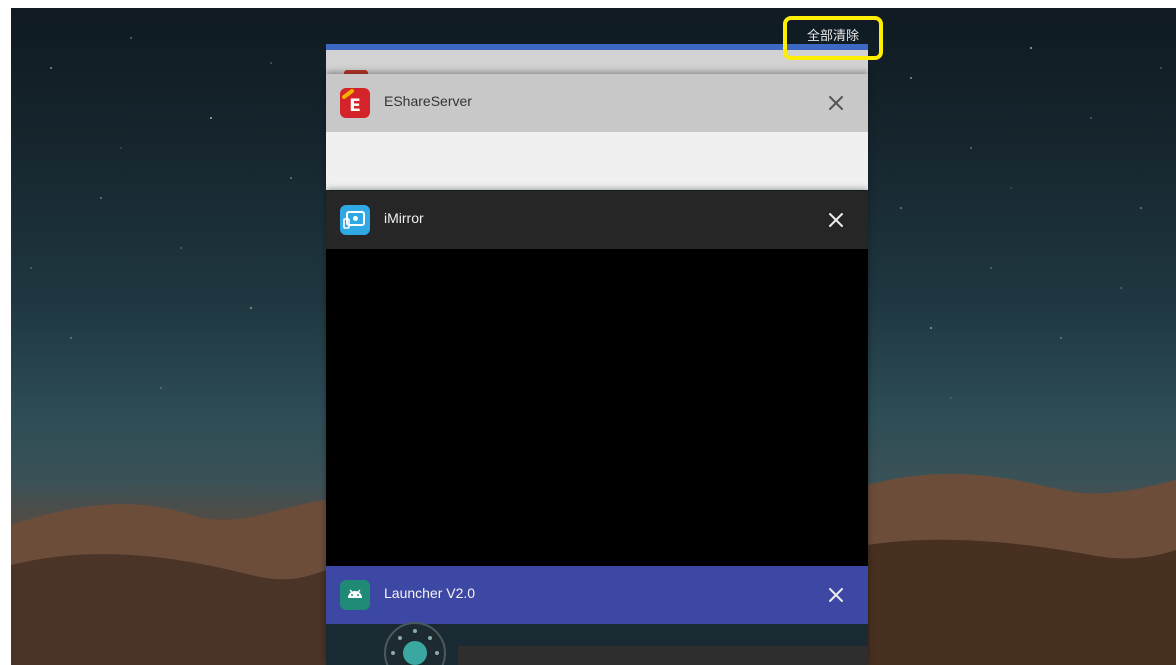 The width and height of the screenshot is (1176, 665). What do you see at coordinates (355, 106) in the screenshot?
I see `svg-text: E` at bounding box center [355, 106].